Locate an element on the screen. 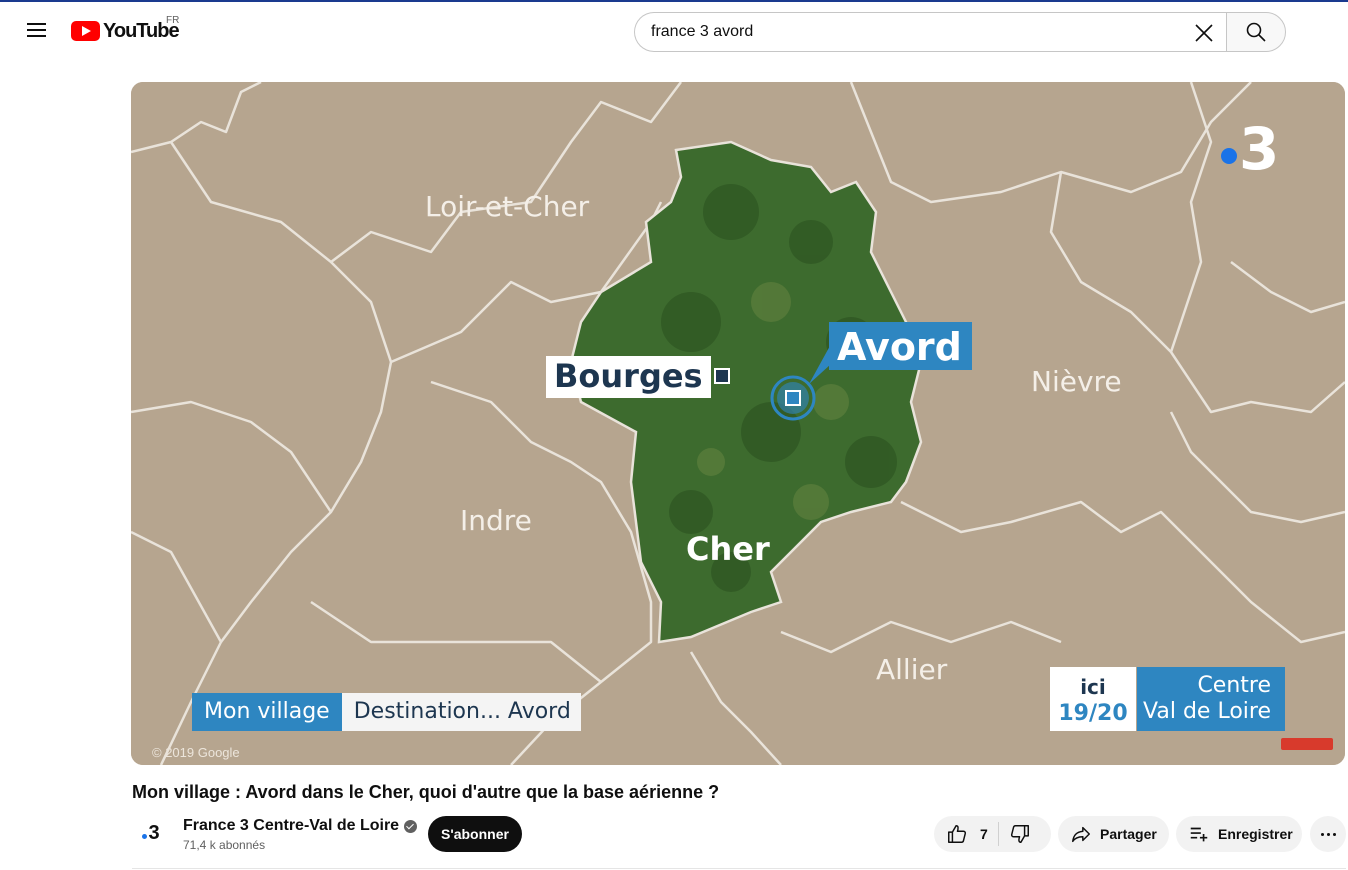 The width and height of the screenshot is (1348, 870). lower-third: Mon village Destination... Avord is located at coordinates (386, 712).